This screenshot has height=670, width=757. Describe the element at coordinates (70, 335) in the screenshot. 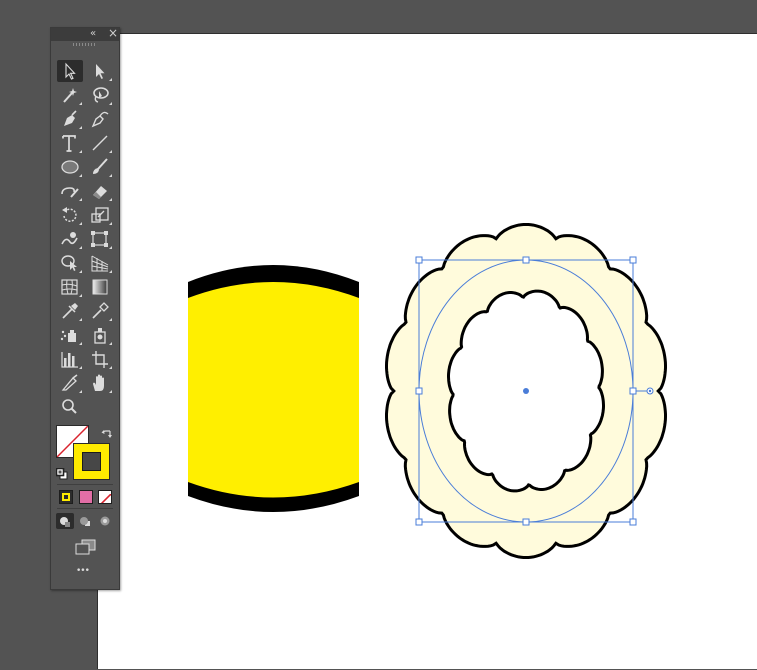

I see `symbol-sprayer-tool` at that location.